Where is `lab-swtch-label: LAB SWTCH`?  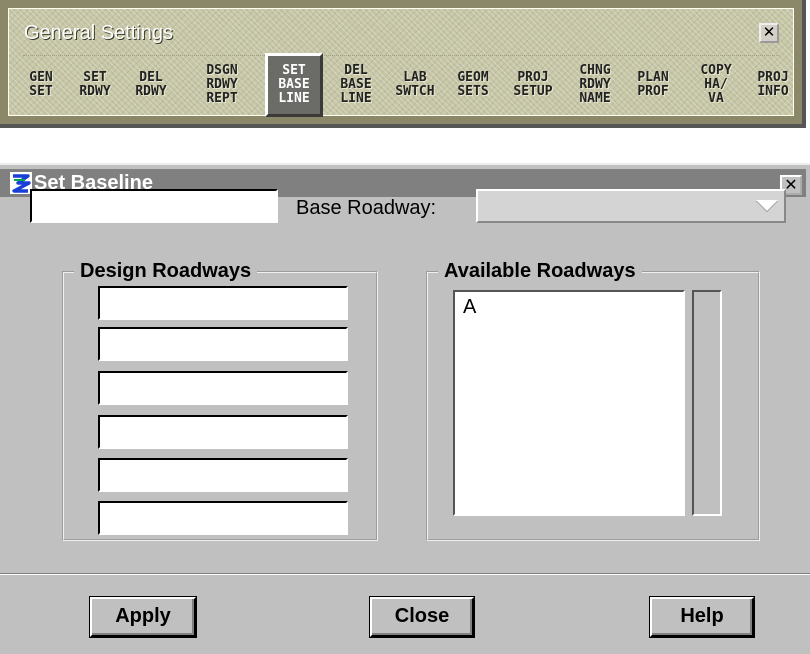 lab-swtch-label: LAB SWTCH is located at coordinates (415, 84).